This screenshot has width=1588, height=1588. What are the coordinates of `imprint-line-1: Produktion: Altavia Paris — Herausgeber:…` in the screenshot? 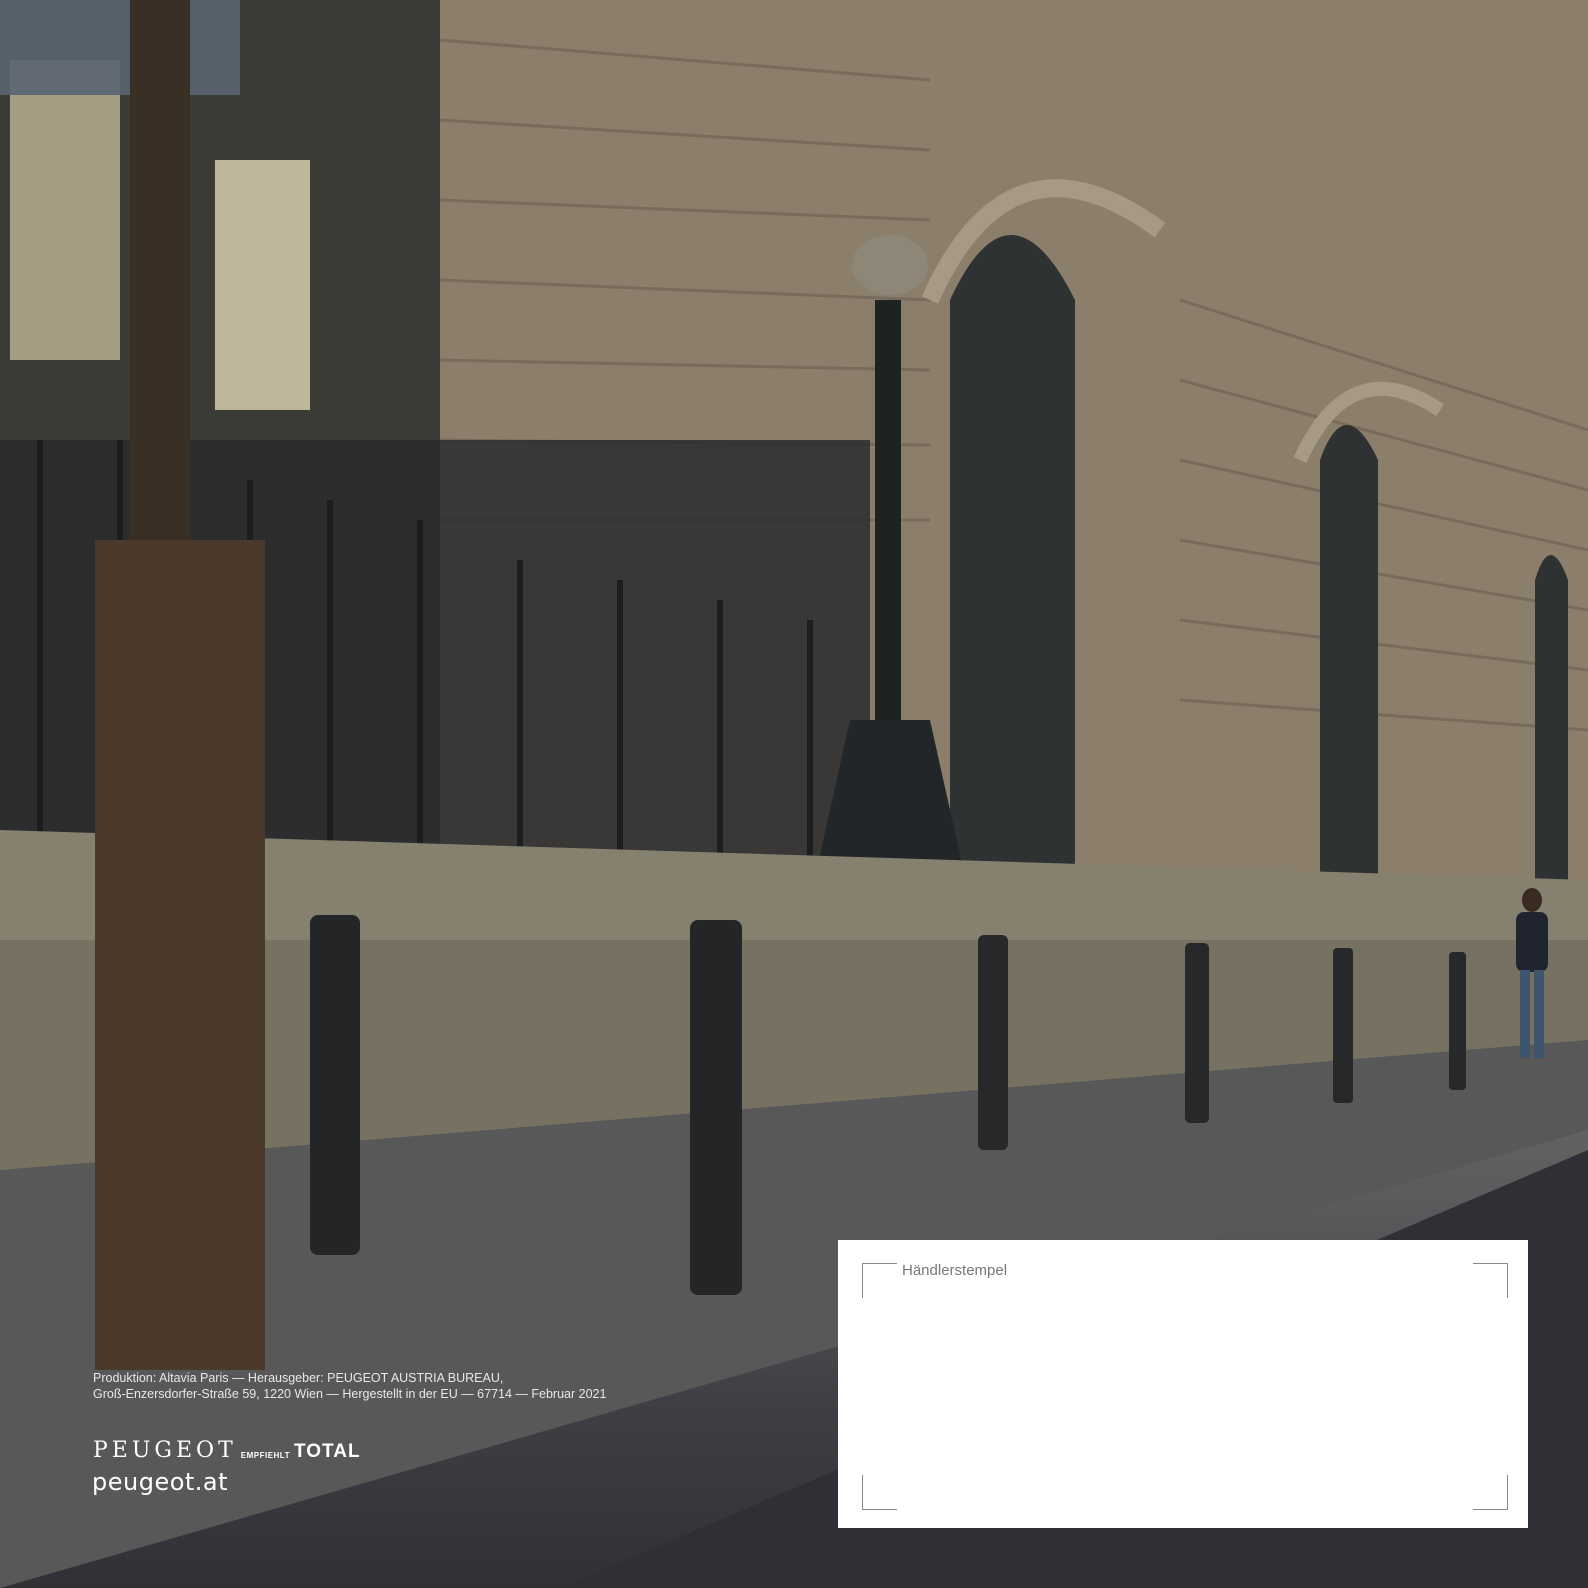 It's located at (298, 1378).